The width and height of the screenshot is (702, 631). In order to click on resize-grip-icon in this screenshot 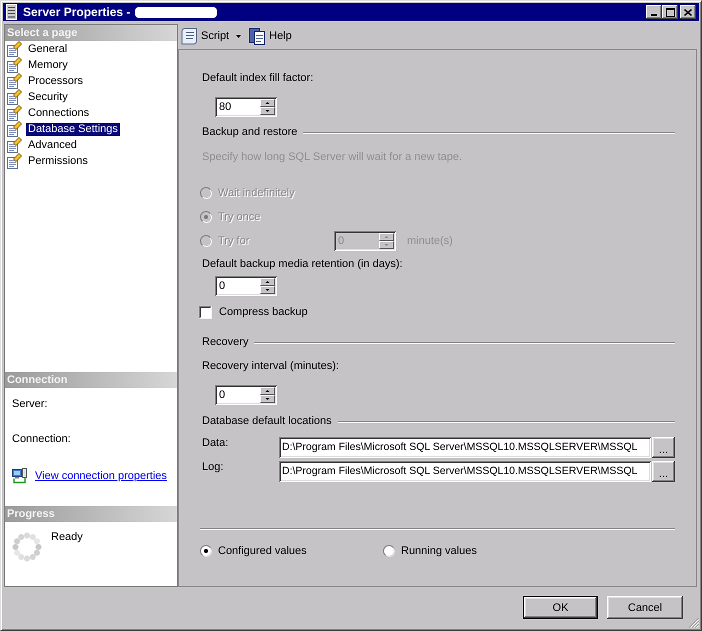, I will do `click(694, 623)`.